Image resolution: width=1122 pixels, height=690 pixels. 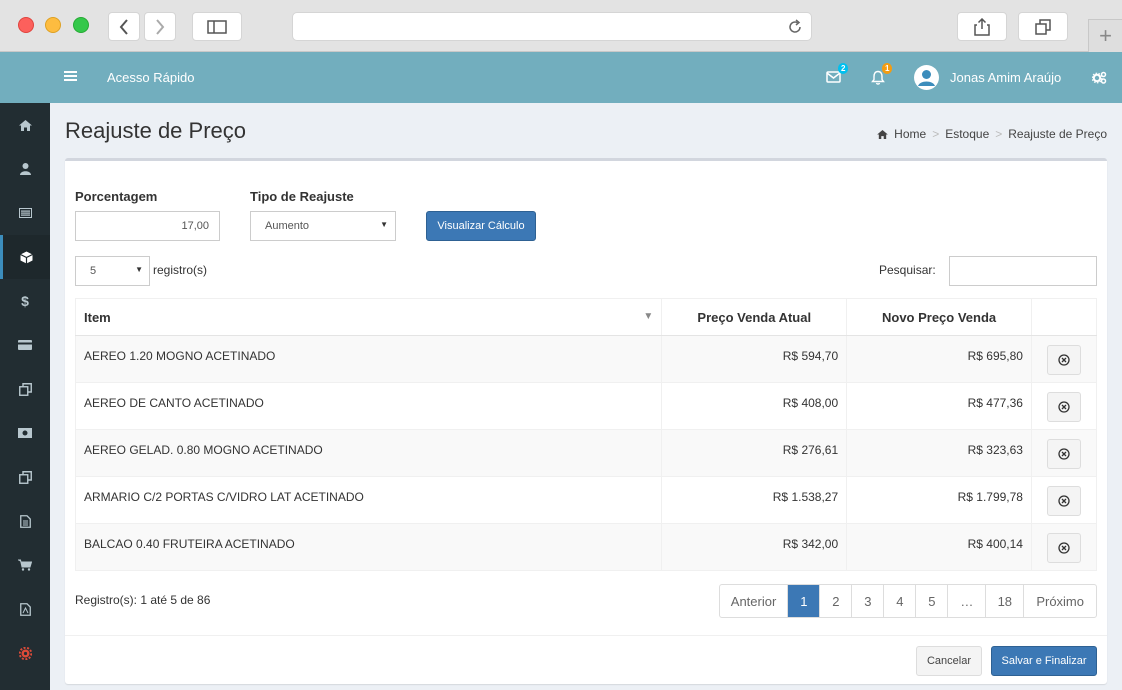 What do you see at coordinates (53, 25) in the screenshot?
I see `window-minimize-button` at bounding box center [53, 25].